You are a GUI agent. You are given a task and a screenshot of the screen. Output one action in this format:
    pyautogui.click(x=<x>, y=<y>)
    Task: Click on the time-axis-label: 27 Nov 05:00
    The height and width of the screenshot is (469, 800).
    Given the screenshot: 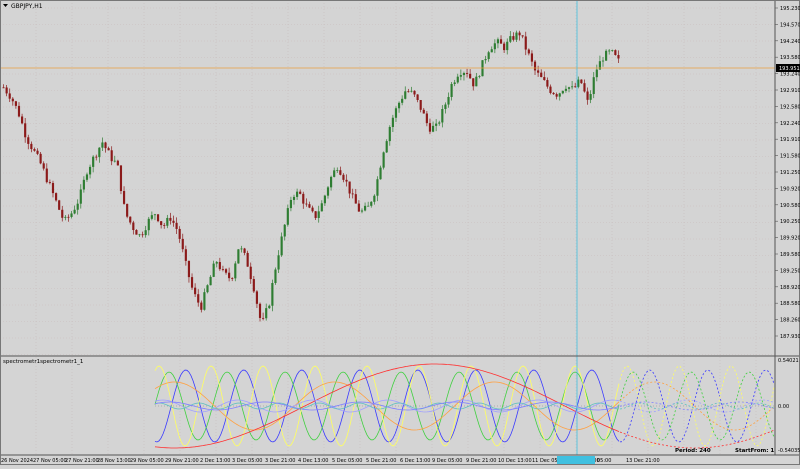 What is the action you would take?
    pyautogui.click(x=50, y=461)
    